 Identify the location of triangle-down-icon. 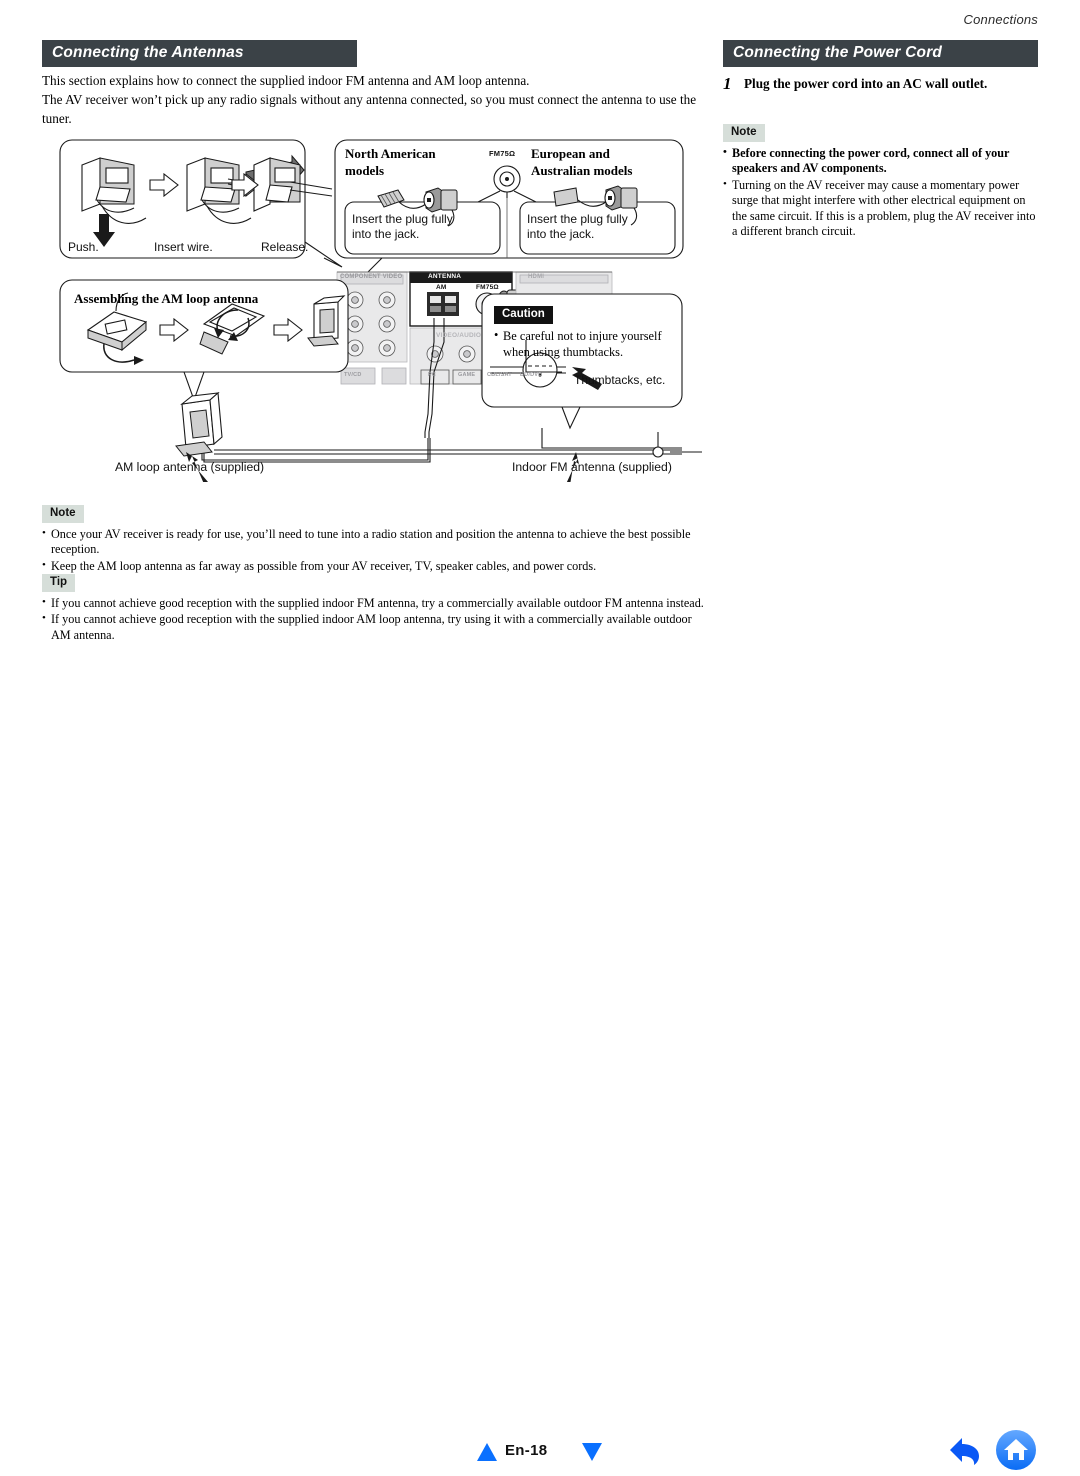
(592, 1452).